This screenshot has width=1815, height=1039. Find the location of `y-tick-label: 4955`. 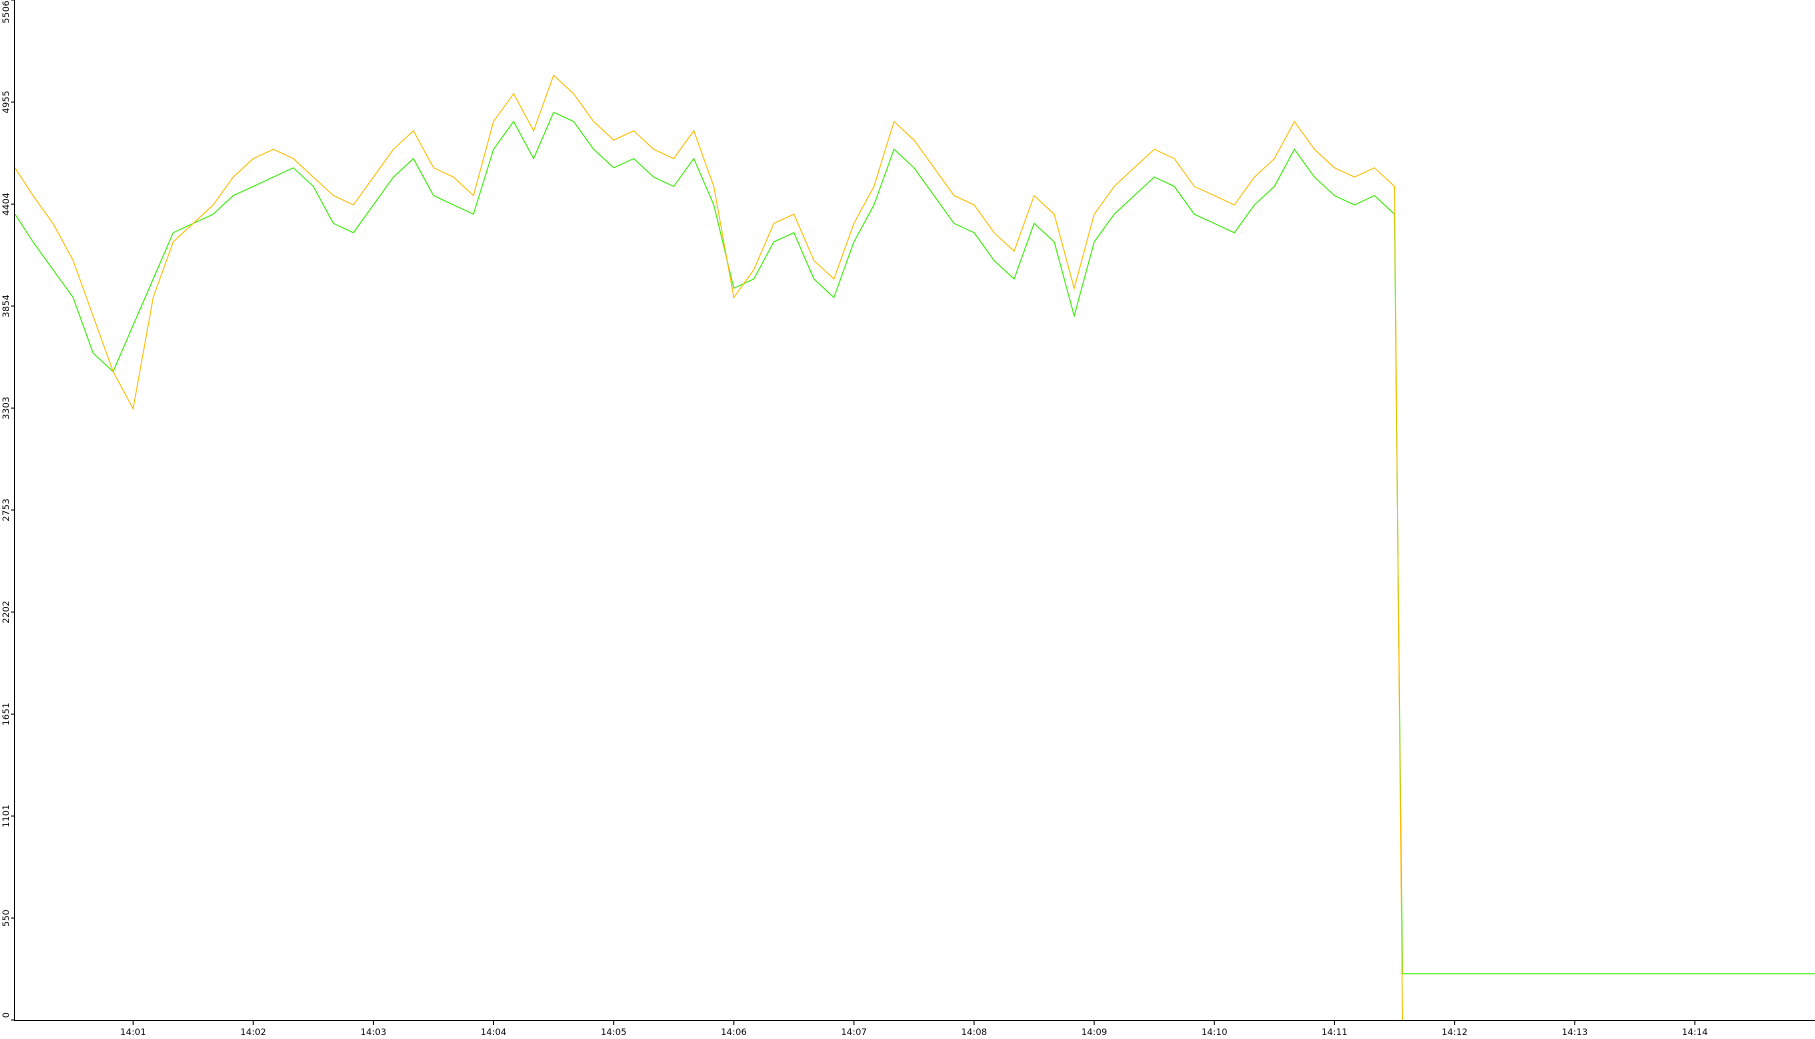

y-tick-label: 4955 is located at coordinates (7, 102).